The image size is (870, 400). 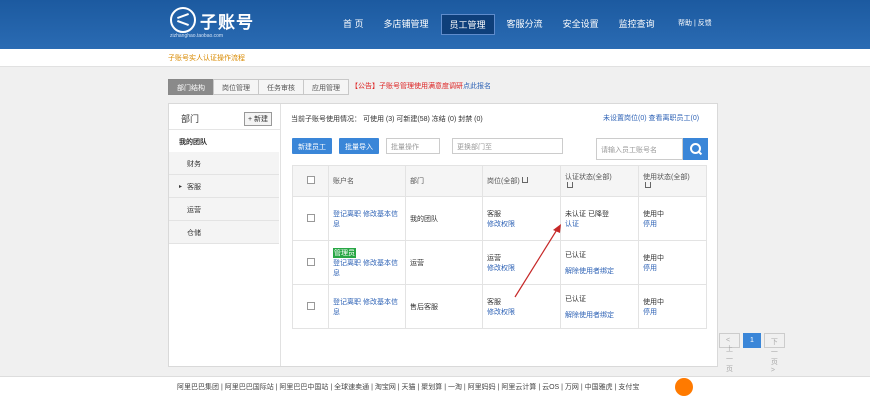 I want to click on tab-bar: 部门结构 岗位管理 任务审核 应用管理, so click(x=258, y=87).